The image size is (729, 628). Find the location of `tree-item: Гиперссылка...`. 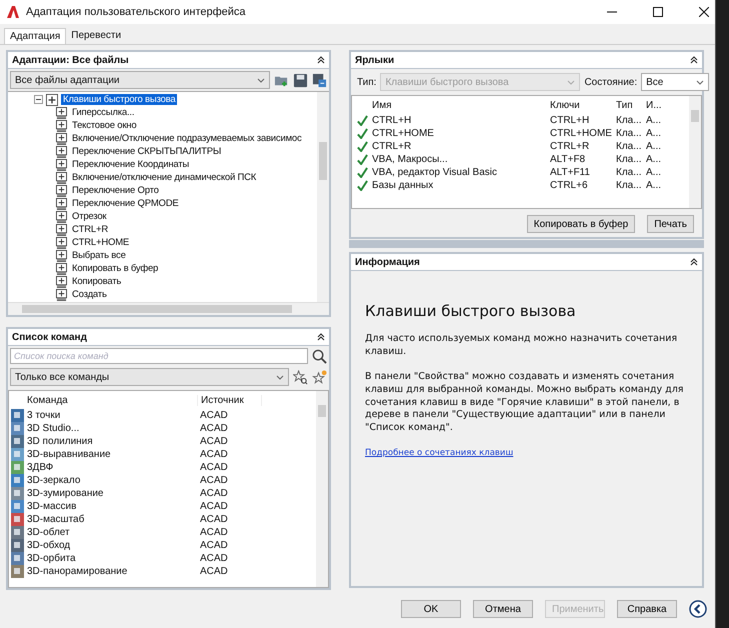

tree-item: Гиперссылка... is located at coordinates (103, 112).